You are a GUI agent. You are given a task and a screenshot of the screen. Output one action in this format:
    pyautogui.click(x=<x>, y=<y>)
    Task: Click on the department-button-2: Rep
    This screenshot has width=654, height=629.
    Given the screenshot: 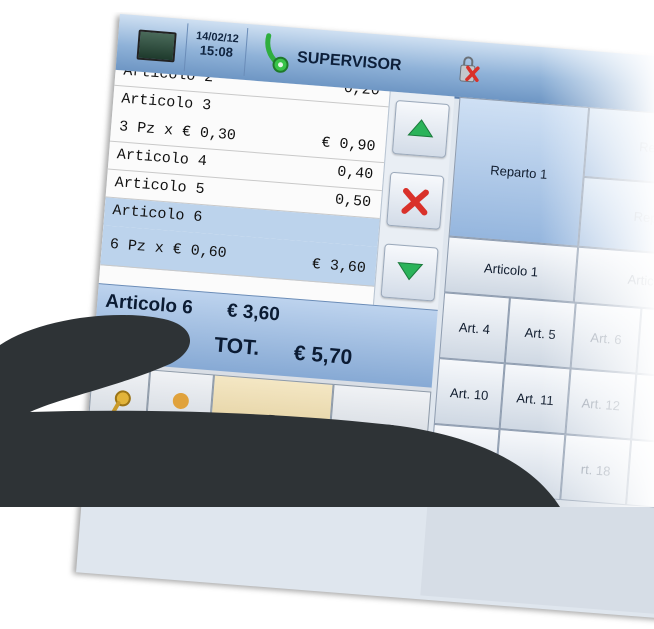 What is the action you would take?
    pyautogui.click(x=618, y=147)
    